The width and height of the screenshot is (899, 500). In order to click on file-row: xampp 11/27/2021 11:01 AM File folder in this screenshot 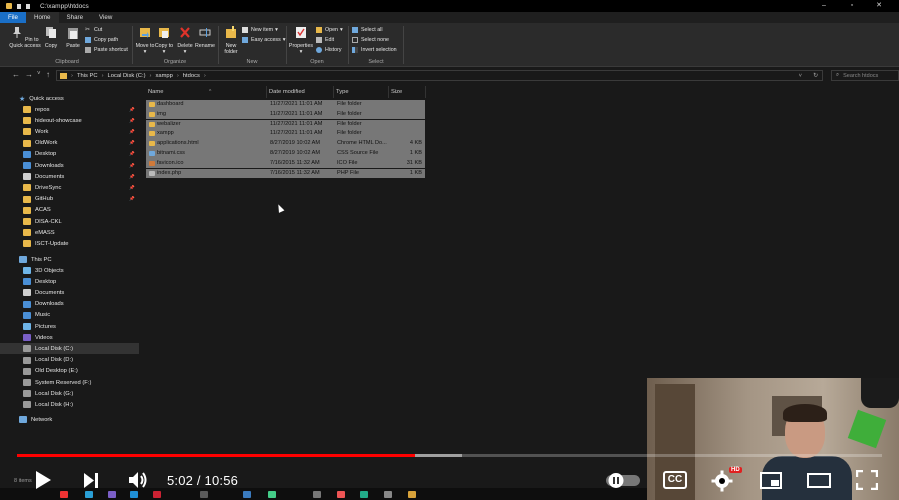, I will do `click(285, 134)`.